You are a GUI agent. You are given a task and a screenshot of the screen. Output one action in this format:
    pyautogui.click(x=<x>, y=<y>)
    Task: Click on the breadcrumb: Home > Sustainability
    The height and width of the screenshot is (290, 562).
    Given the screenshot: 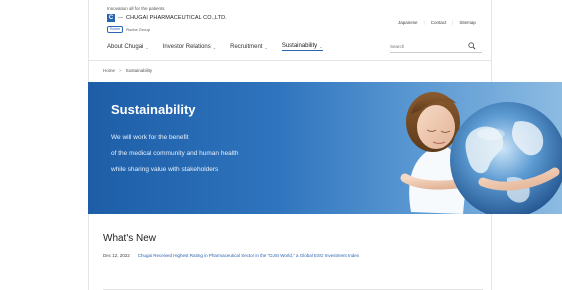 What is the action you would take?
    pyautogui.click(x=127, y=70)
    